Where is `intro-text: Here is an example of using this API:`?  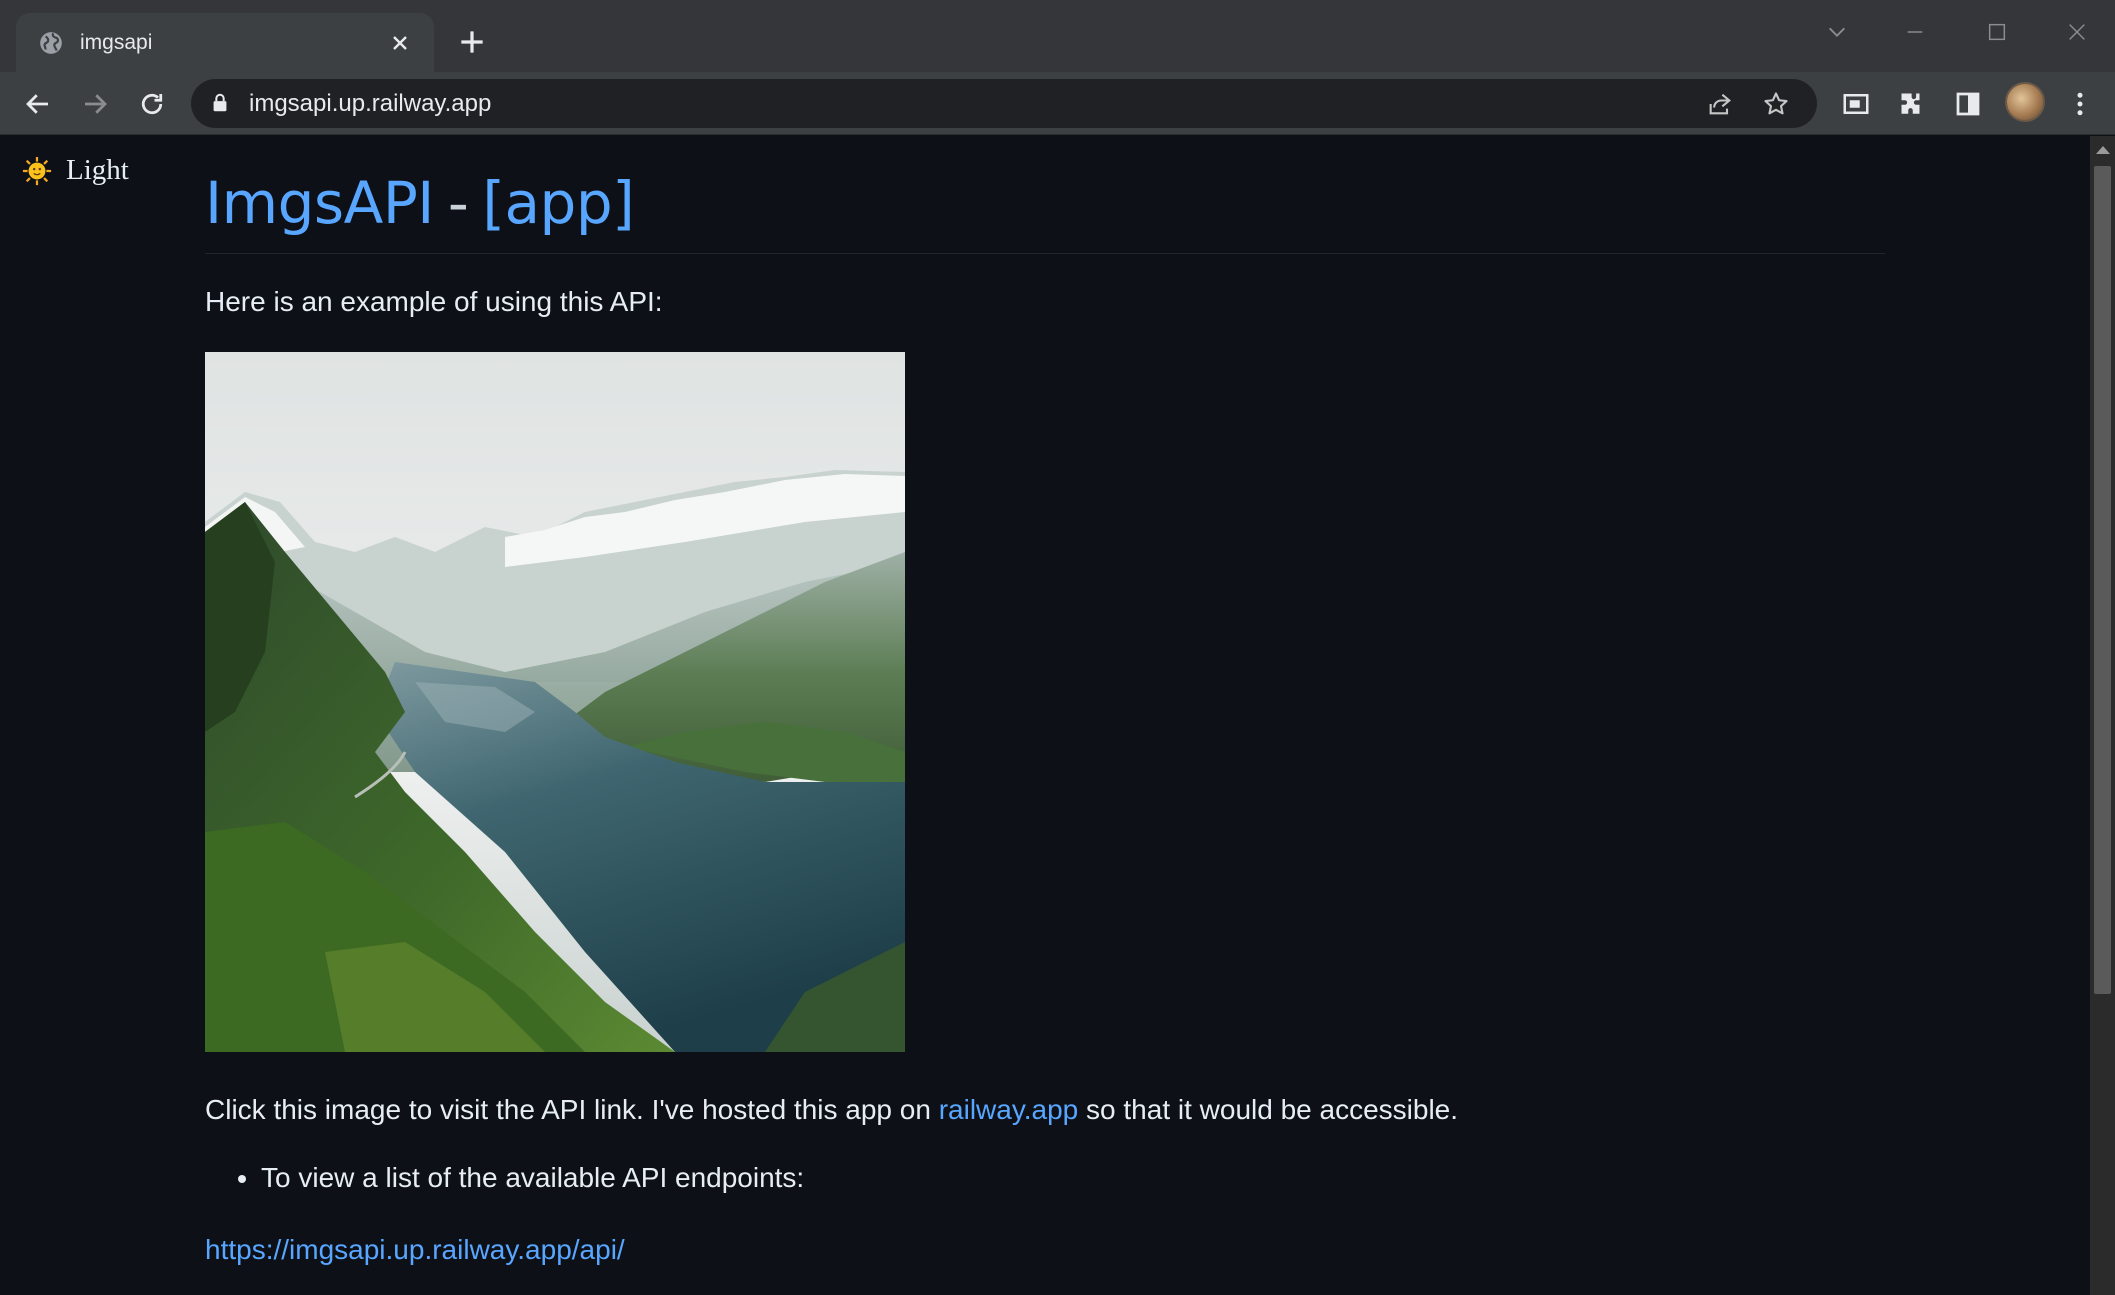 intro-text: Here is an example of using this API: is located at coordinates (434, 301).